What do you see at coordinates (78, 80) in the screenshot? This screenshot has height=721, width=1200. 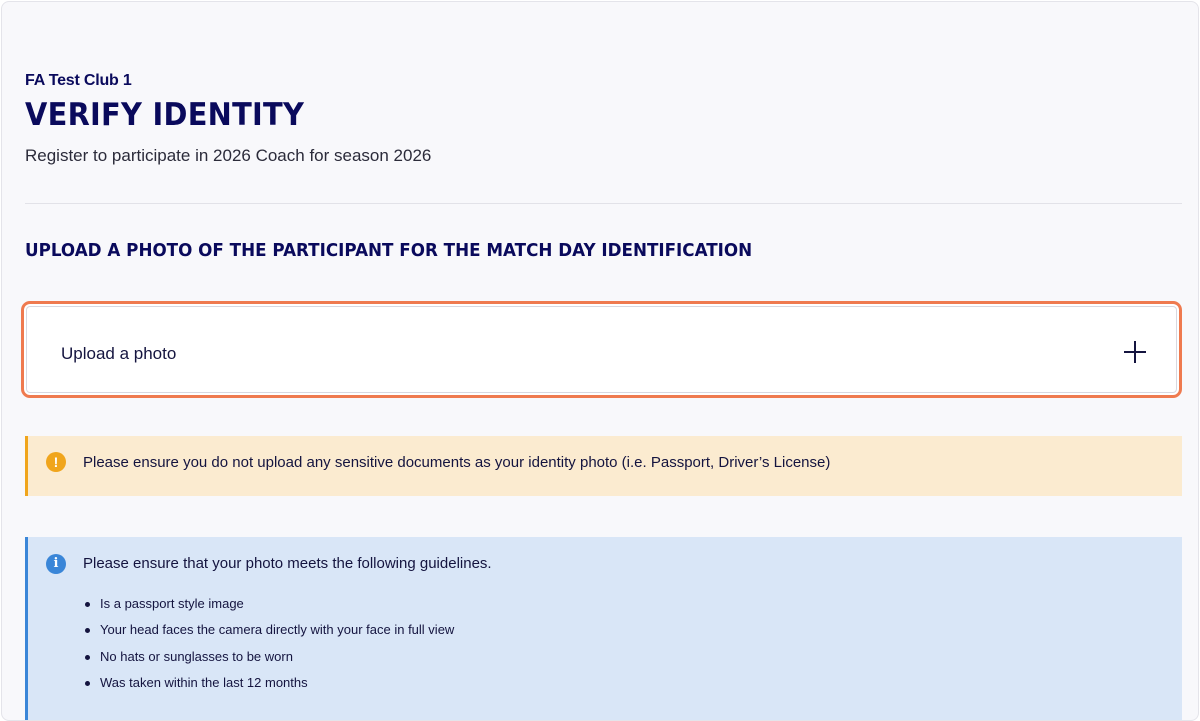 I see `club-name: FA Test Club 1` at bounding box center [78, 80].